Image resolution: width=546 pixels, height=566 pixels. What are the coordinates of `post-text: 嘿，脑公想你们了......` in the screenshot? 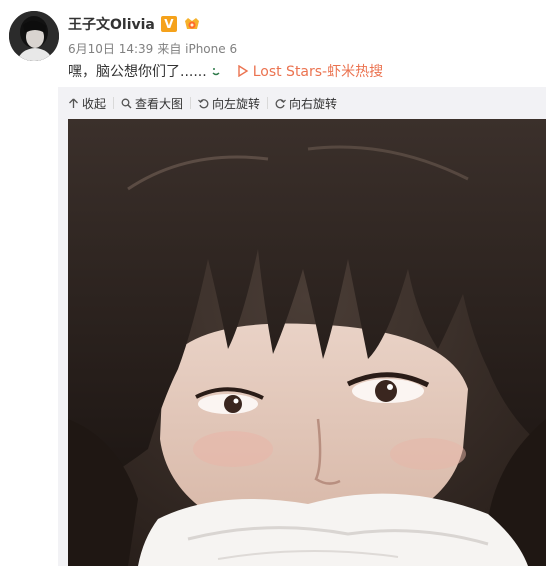 It's located at (137, 72).